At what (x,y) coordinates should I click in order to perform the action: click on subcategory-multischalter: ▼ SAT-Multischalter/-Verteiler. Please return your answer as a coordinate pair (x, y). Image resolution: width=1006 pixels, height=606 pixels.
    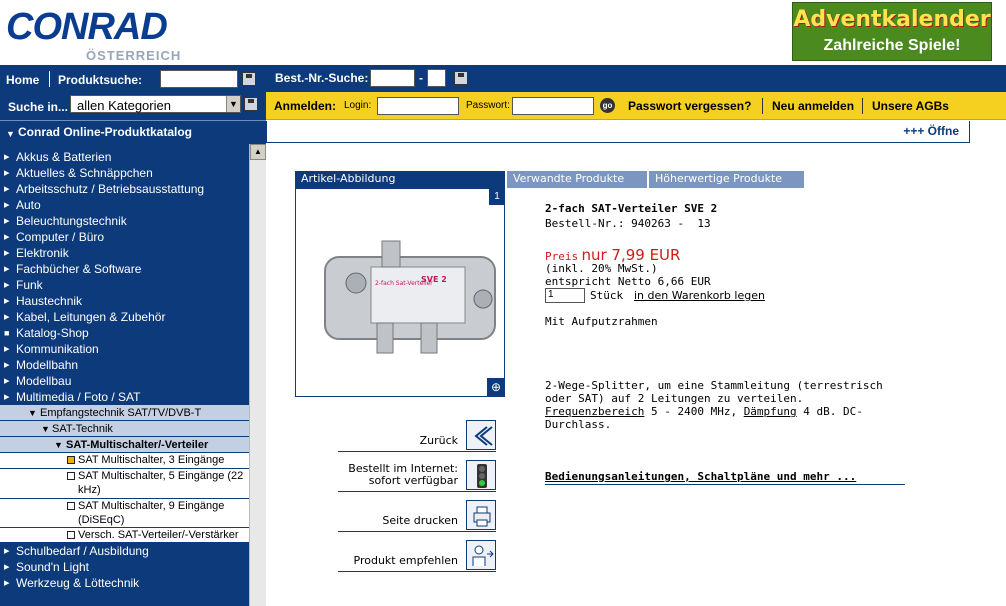
    Looking at the image, I should click on (124, 445).